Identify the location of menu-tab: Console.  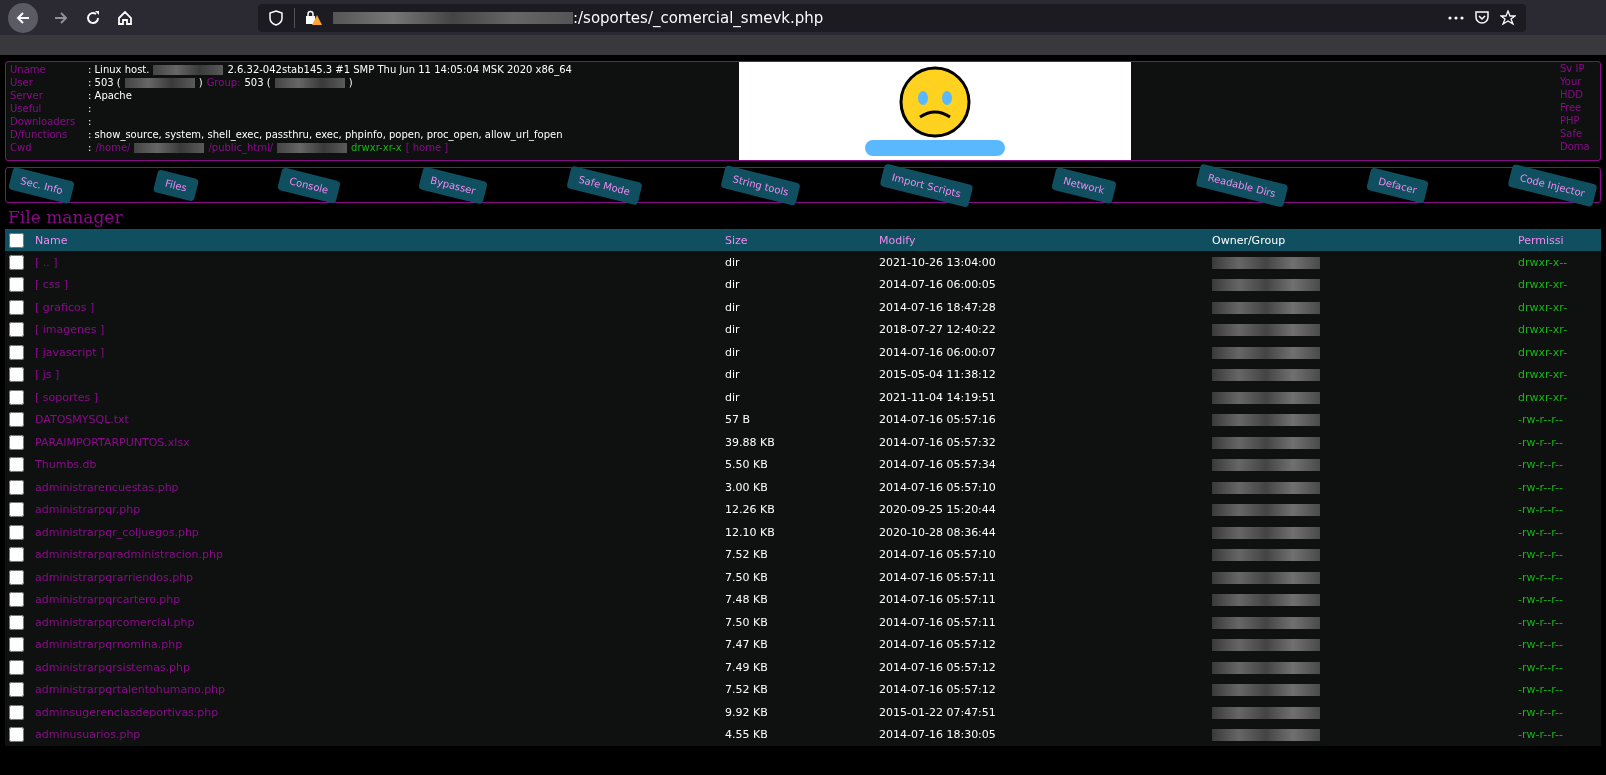
(308, 185).